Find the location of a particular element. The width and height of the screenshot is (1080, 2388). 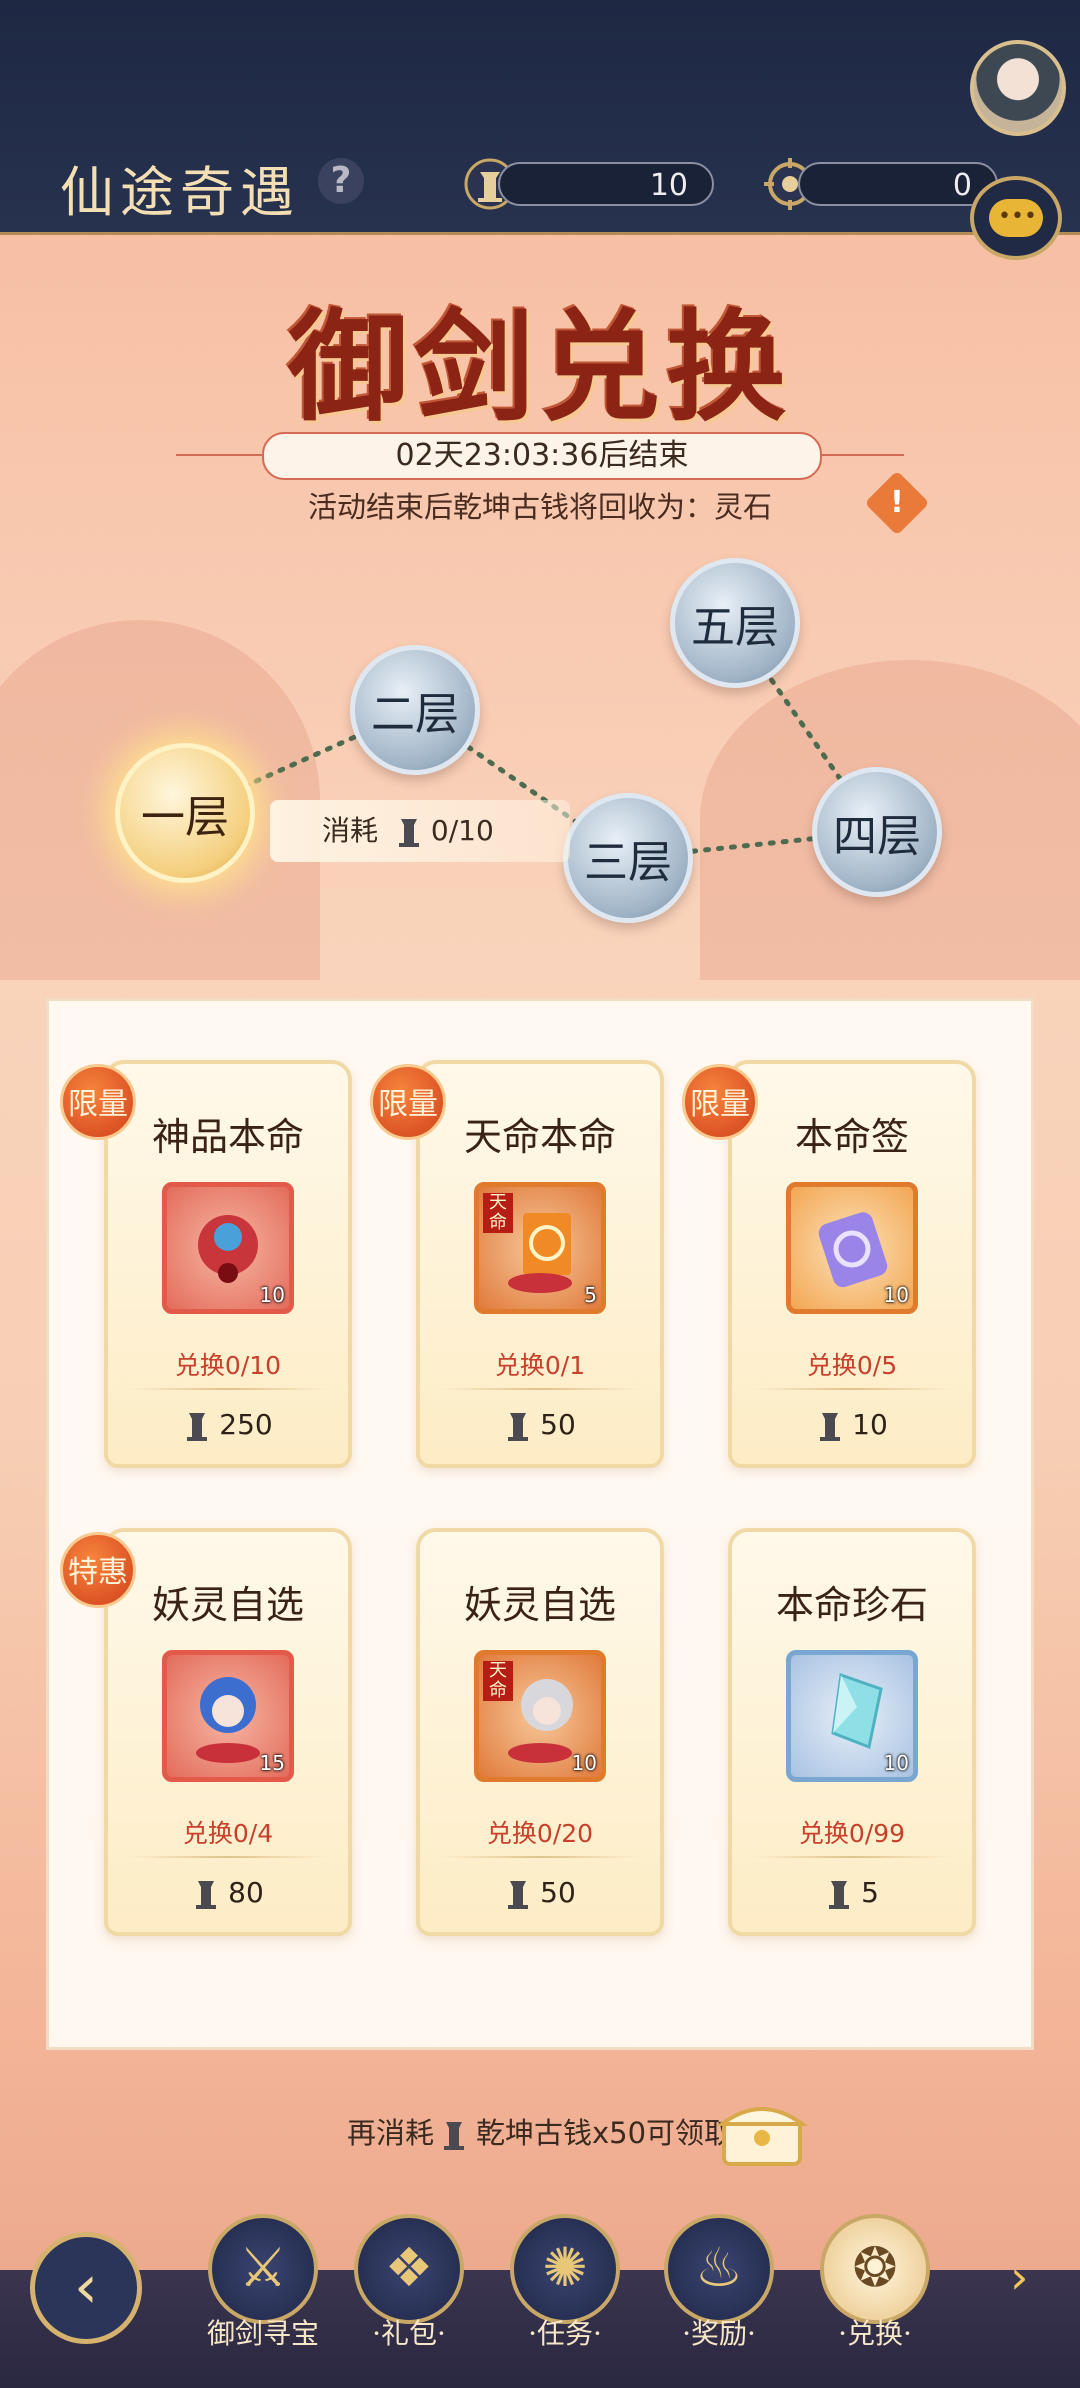

nav-tab-sword-treasure: 御剑寻宝 is located at coordinates (263, 2332).